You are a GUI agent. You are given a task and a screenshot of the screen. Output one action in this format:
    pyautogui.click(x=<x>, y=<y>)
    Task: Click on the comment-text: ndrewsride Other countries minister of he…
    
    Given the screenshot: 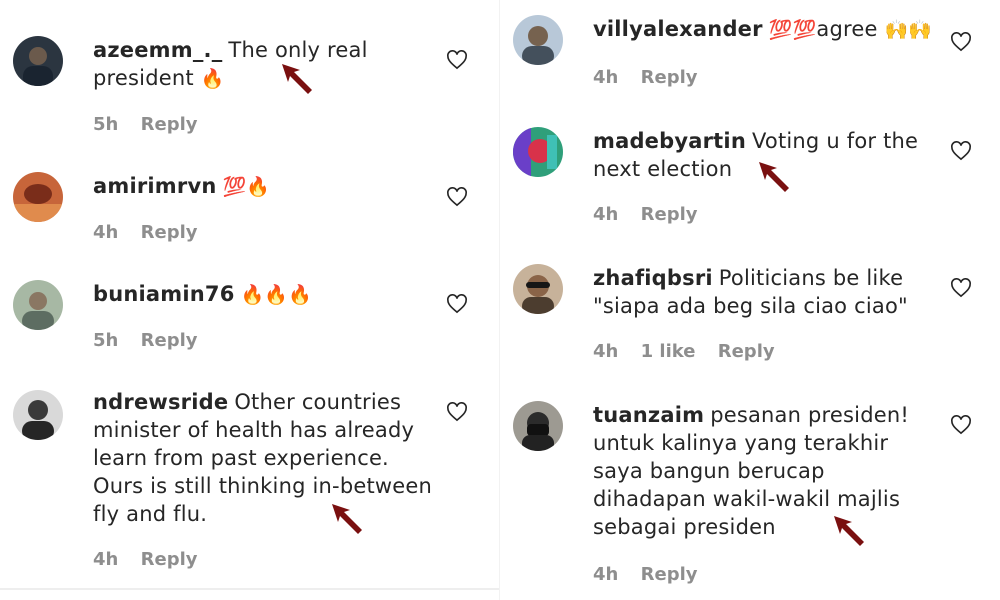 What is the action you would take?
    pyautogui.click(x=263, y=458)
    